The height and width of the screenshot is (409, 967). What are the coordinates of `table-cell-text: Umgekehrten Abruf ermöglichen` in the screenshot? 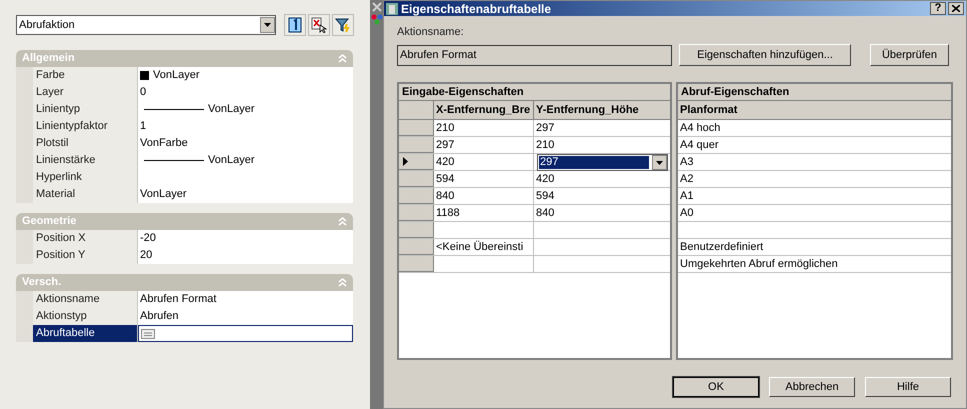 It's located at (759, 264).